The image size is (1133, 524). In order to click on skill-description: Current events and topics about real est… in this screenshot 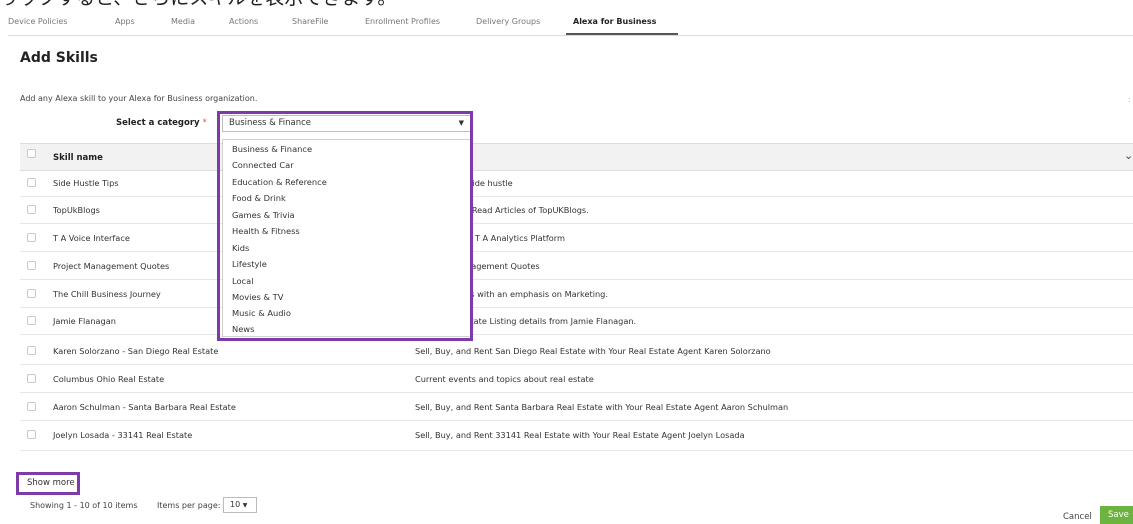, I will do `click(504, 379)`.